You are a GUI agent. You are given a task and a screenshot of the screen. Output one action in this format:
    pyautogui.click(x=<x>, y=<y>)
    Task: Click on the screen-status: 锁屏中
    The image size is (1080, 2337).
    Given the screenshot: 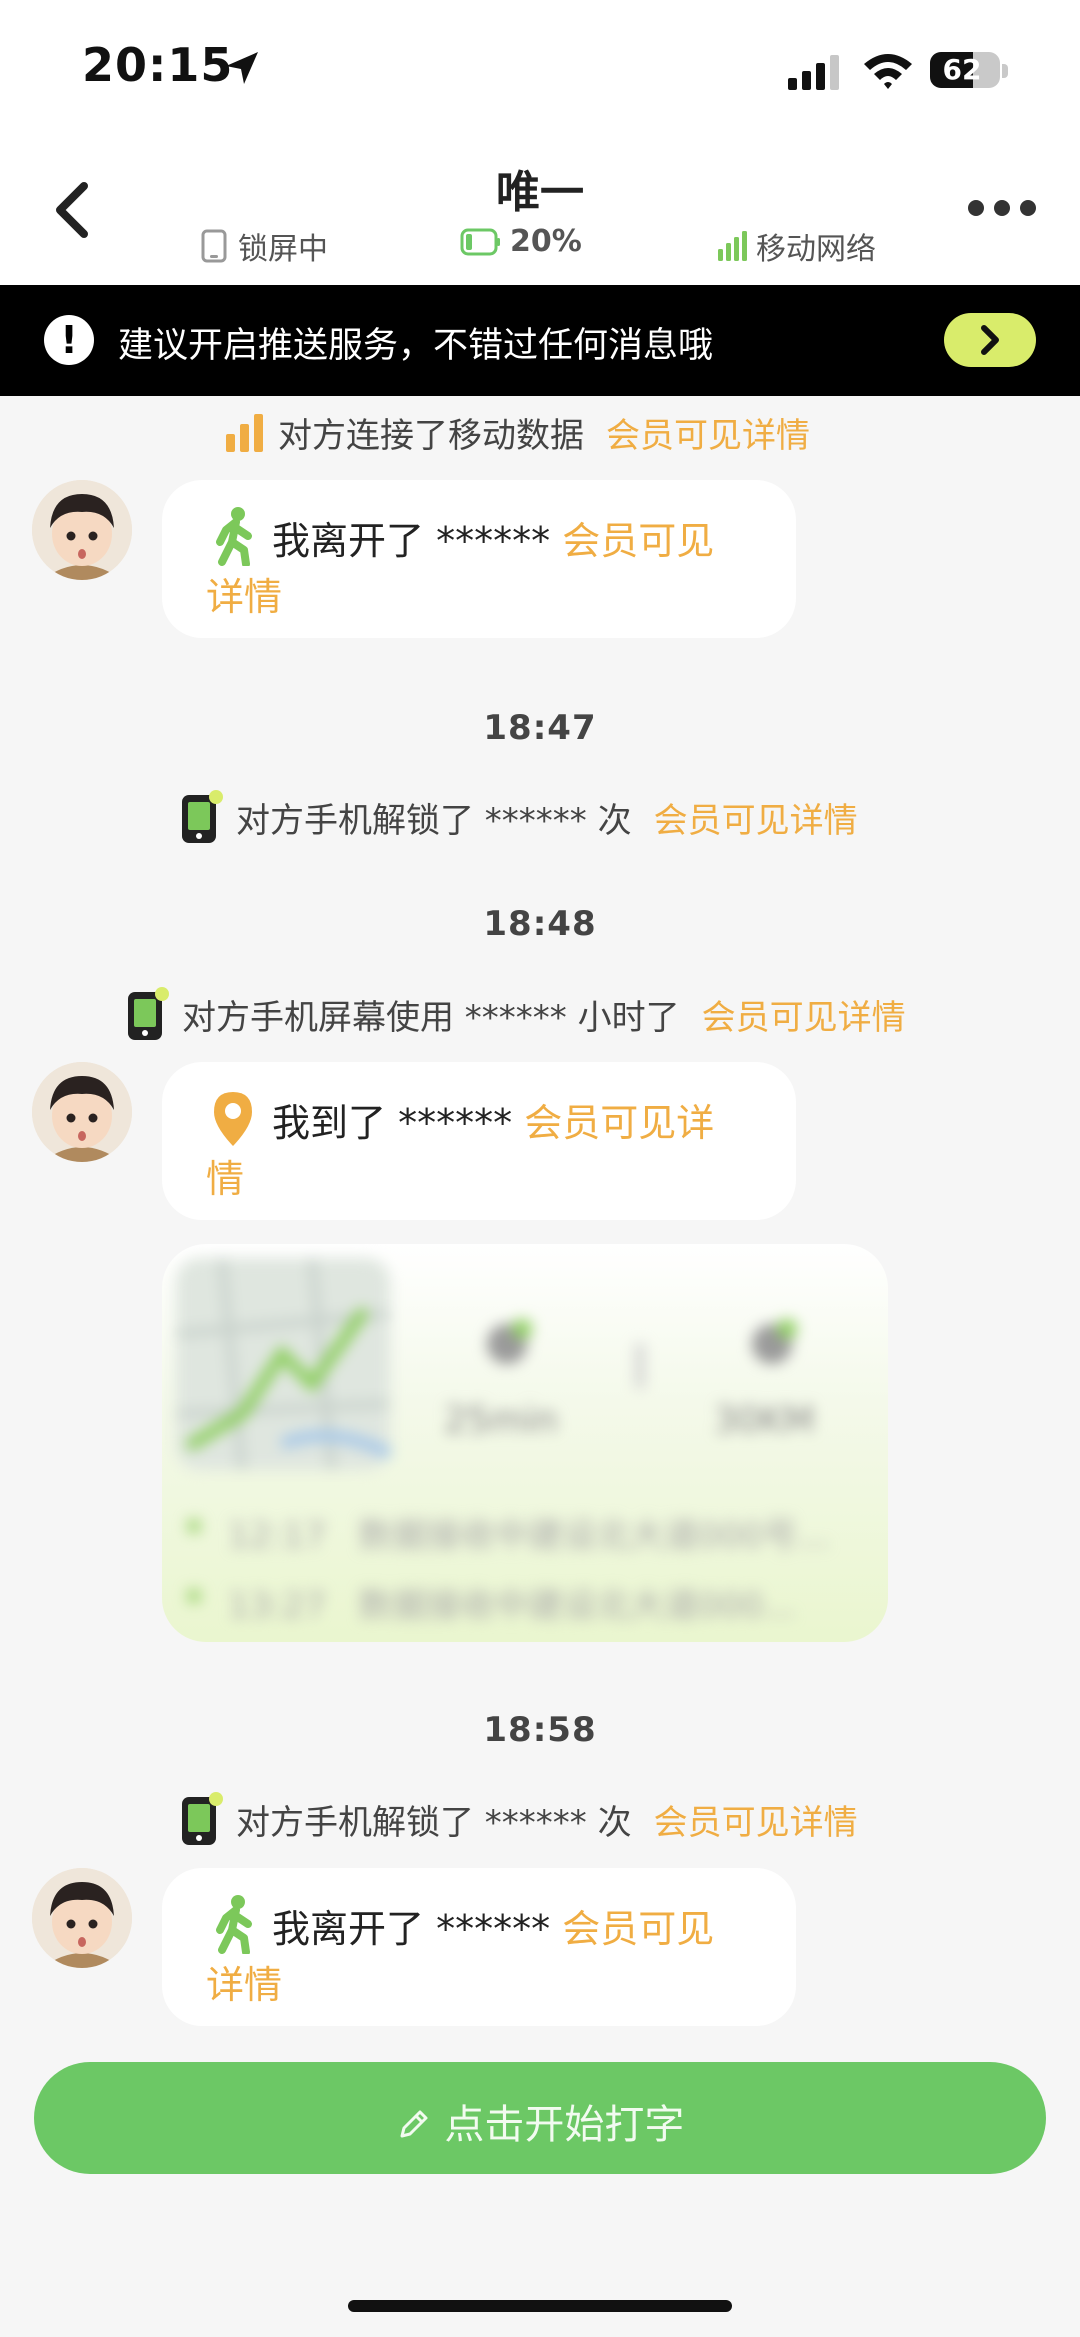 What is the action you would take?
    pyautogui.click(x=264, y=246)
    